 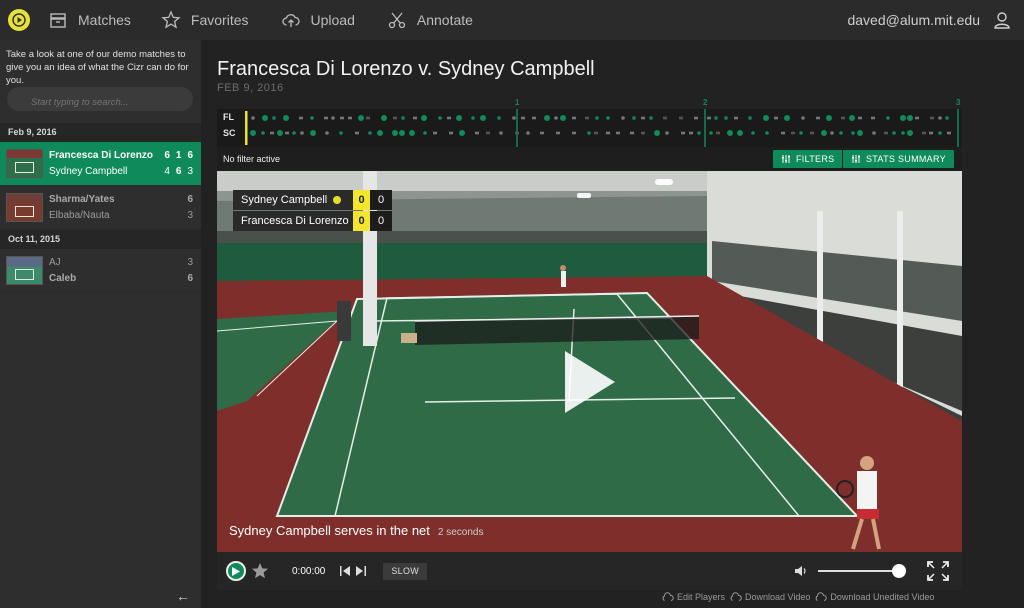 I want to click on download-unedited-video-link: Download Unedited Video, so click(x=874, y=597).